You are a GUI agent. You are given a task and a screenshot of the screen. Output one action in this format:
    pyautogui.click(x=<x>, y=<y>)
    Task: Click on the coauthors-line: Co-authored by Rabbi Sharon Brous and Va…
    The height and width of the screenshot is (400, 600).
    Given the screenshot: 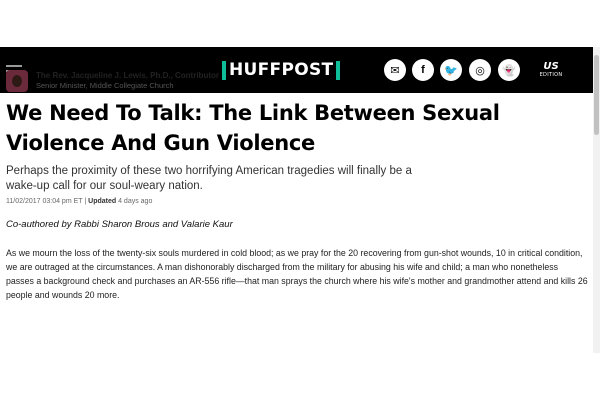 What is the action you would take?
    pyautogui.click(x=119, y=224)
    